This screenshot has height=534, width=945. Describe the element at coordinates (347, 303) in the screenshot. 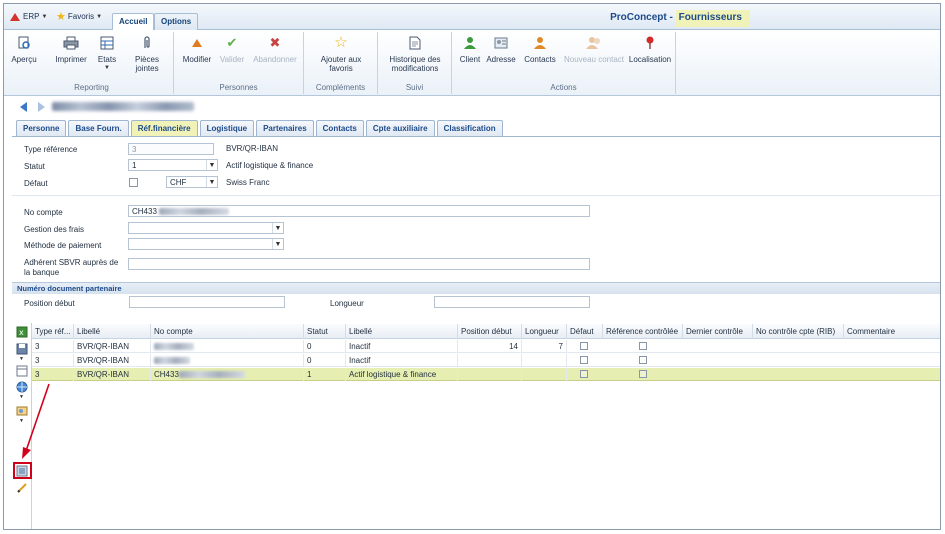

I see `longueur-label: Longueur` at that location.